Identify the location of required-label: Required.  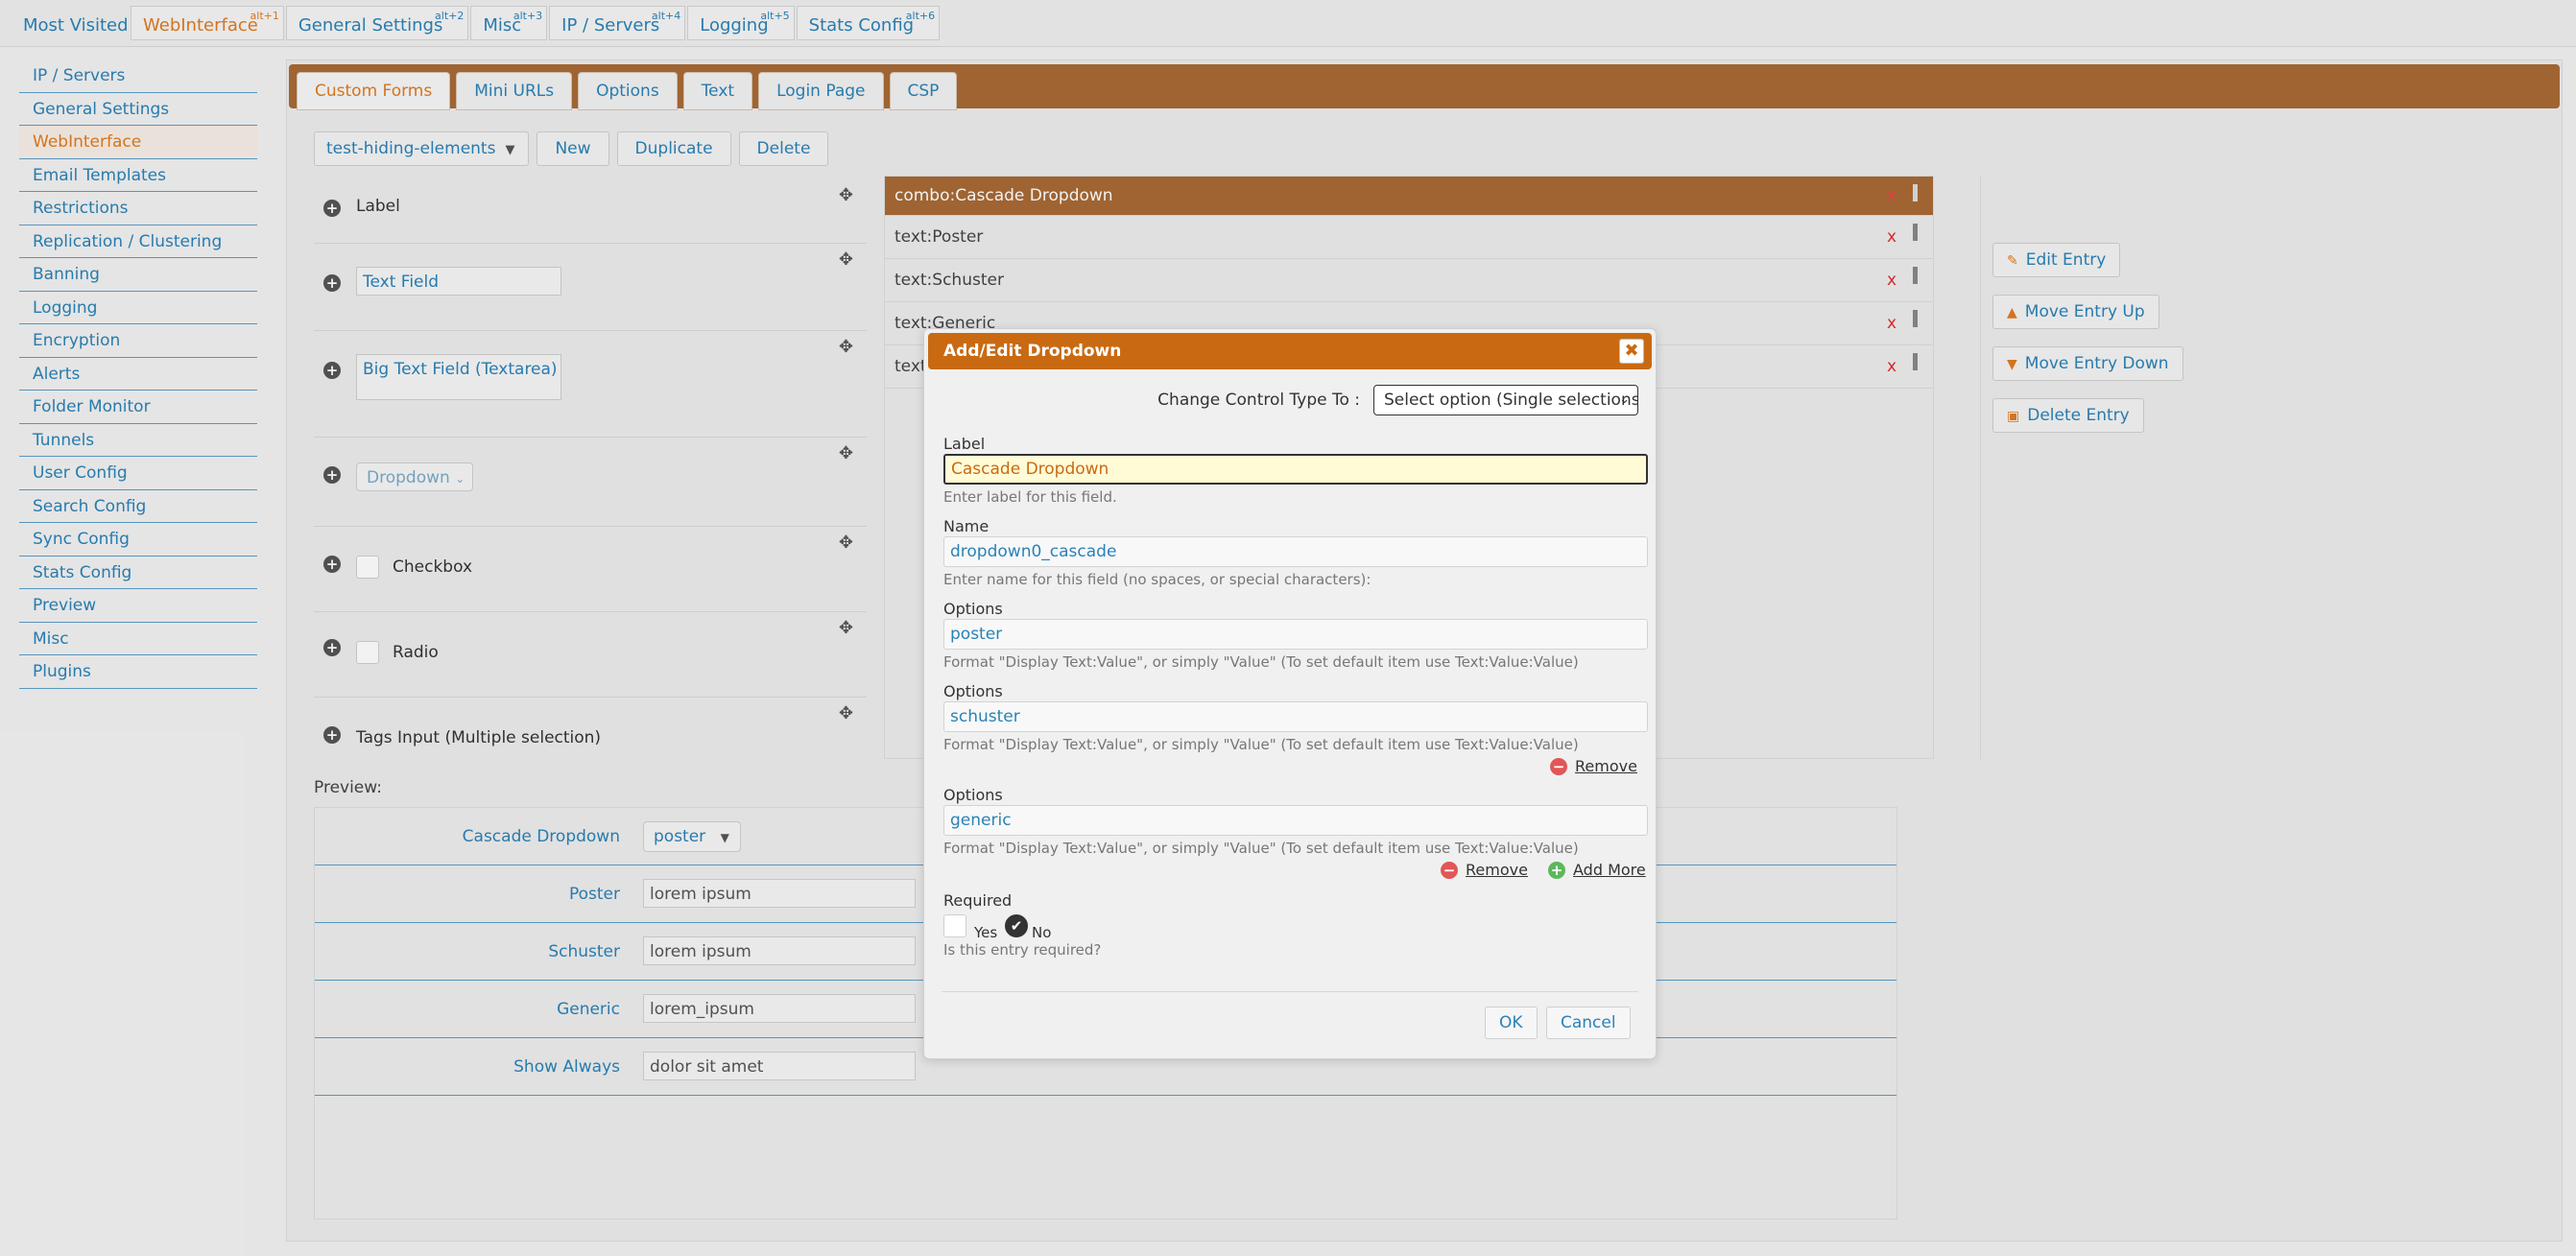
(978, 901).